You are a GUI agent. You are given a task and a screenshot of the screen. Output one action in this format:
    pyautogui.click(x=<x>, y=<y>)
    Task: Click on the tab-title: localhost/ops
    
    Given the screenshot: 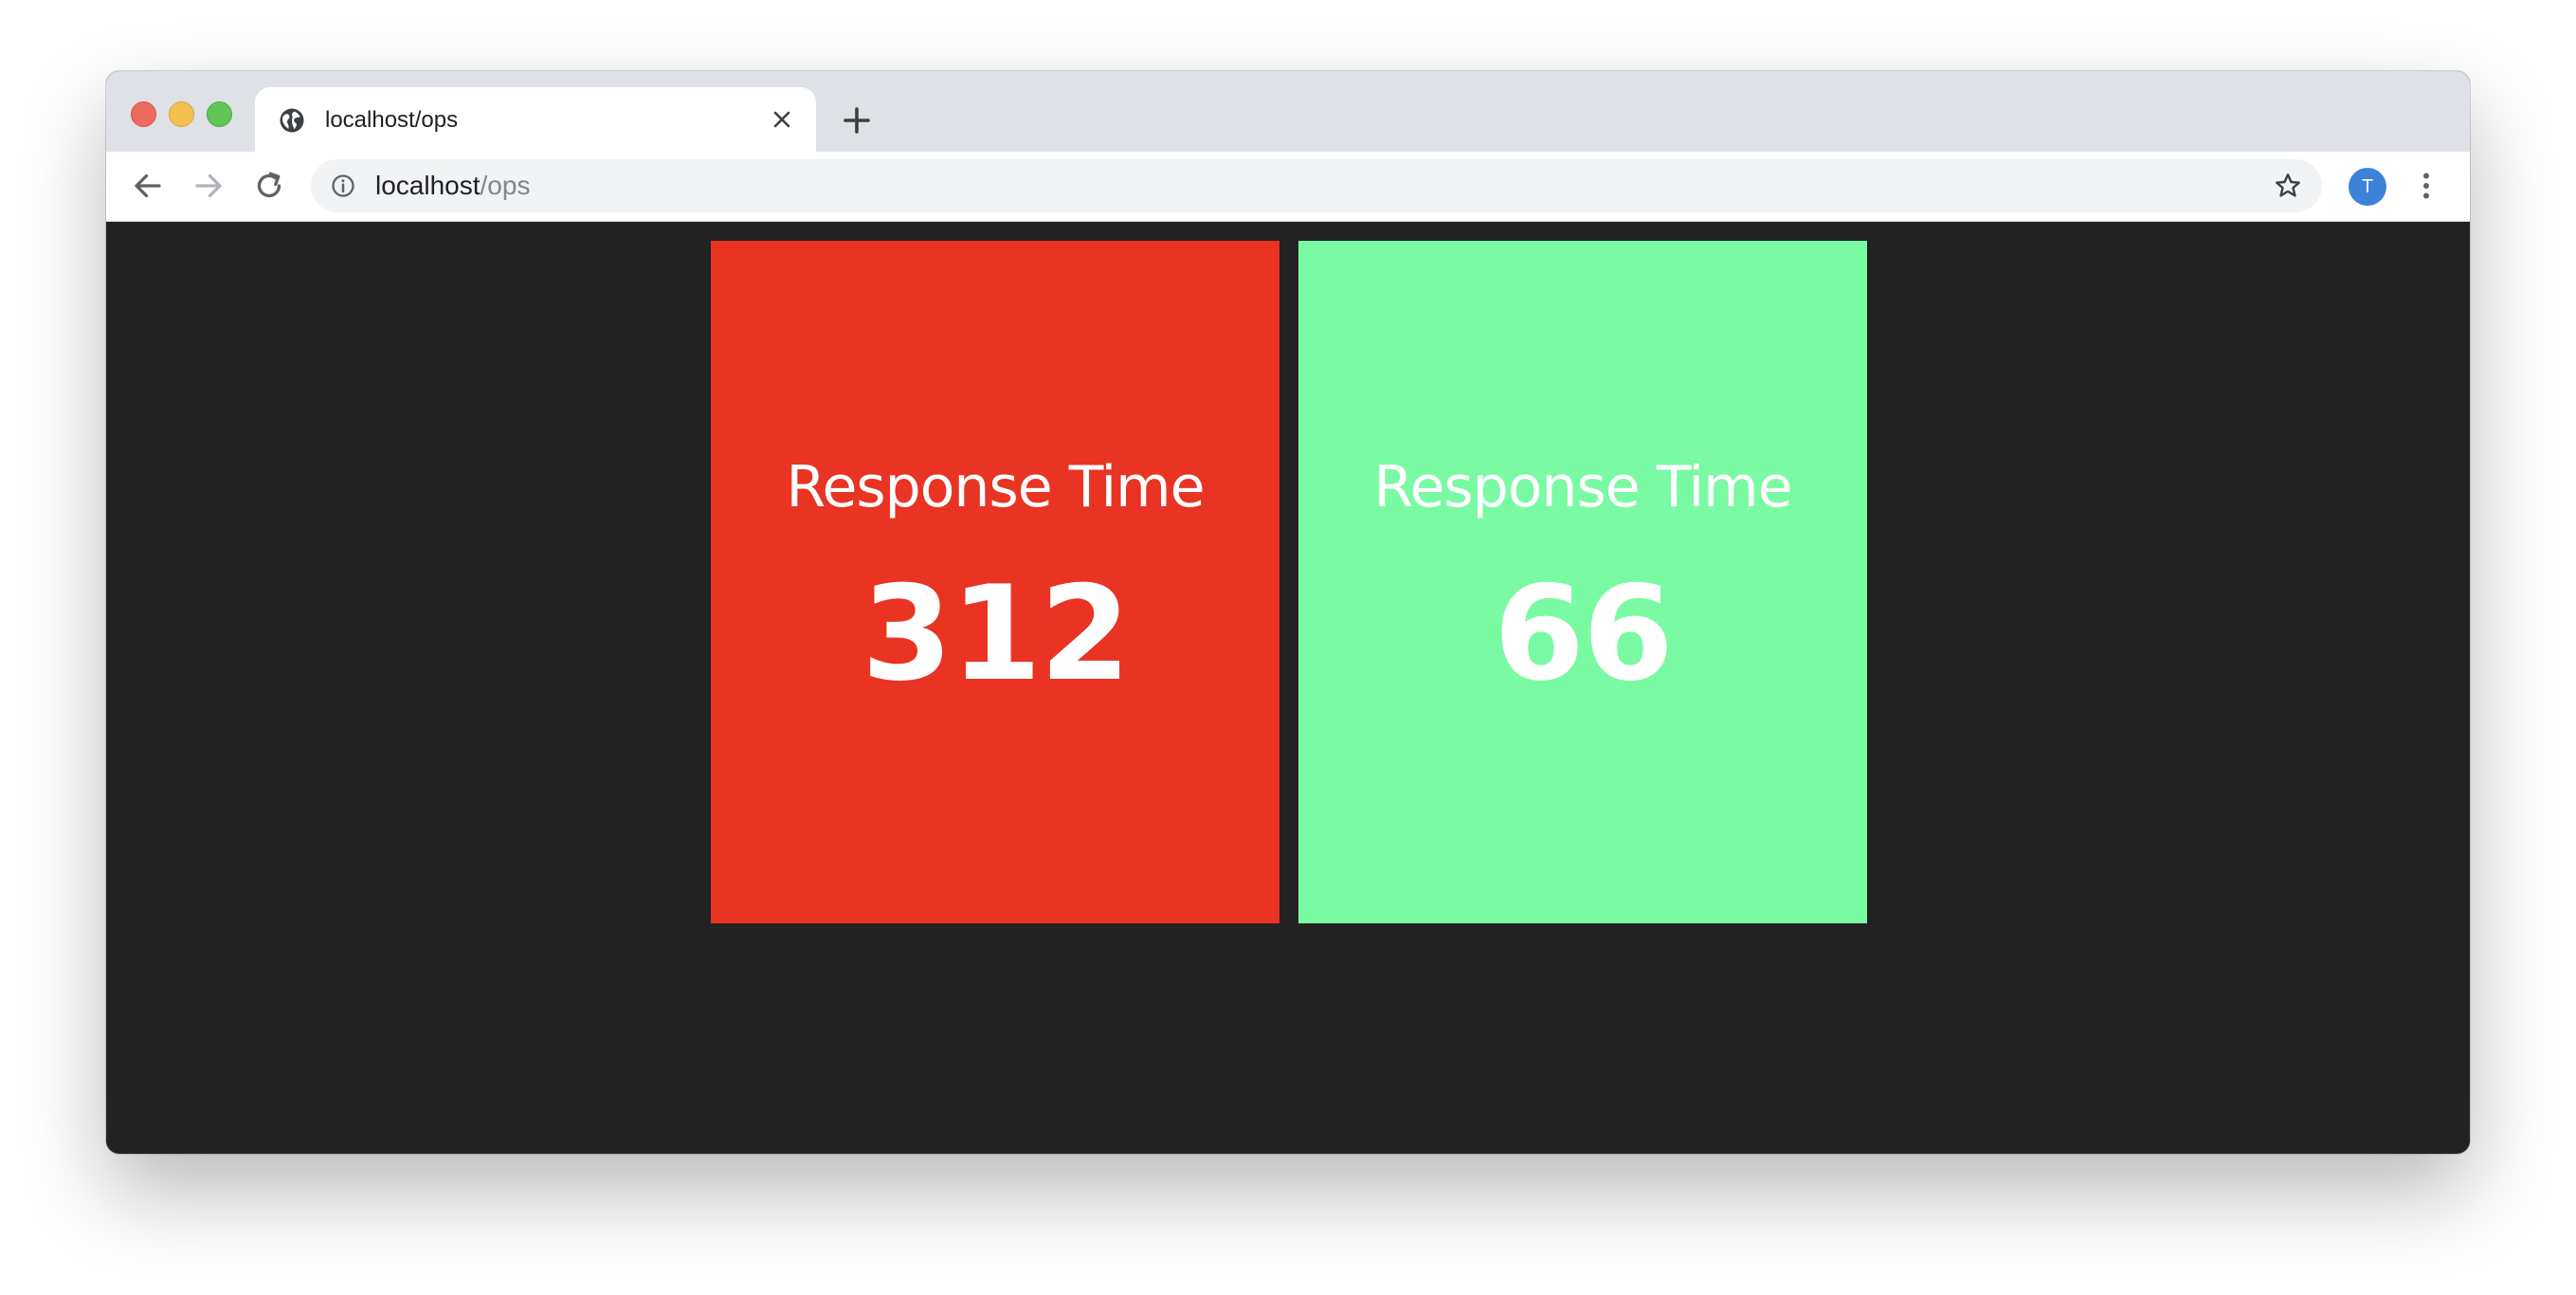 What is the action you would take?
    pyautogui.click(x=392, y=120)
    